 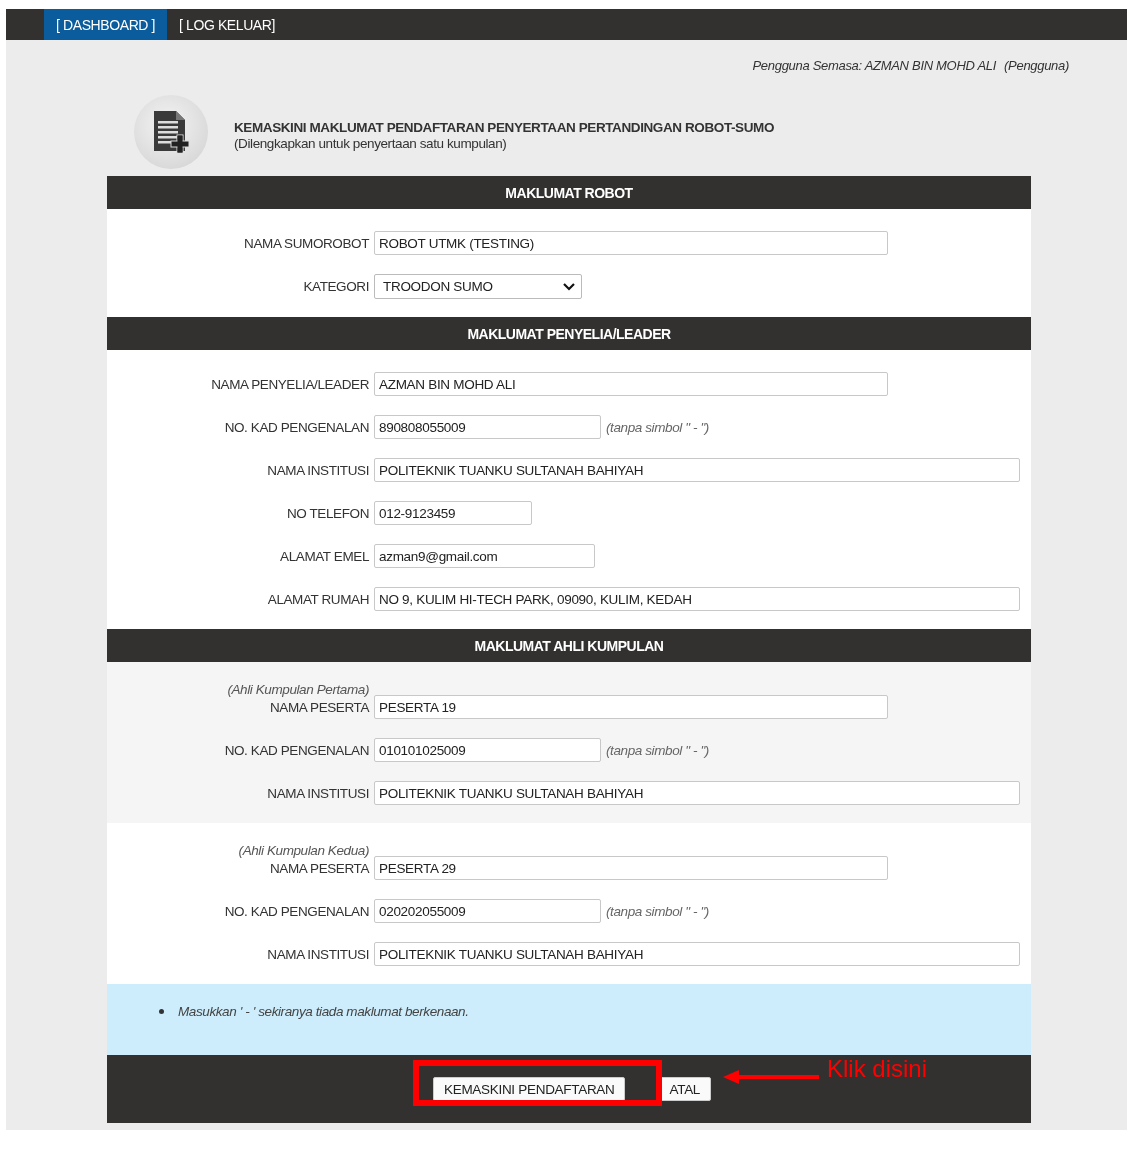 I want to click on input-field: ROBOT UTMK (TESTING), so click(x=631, y=243).